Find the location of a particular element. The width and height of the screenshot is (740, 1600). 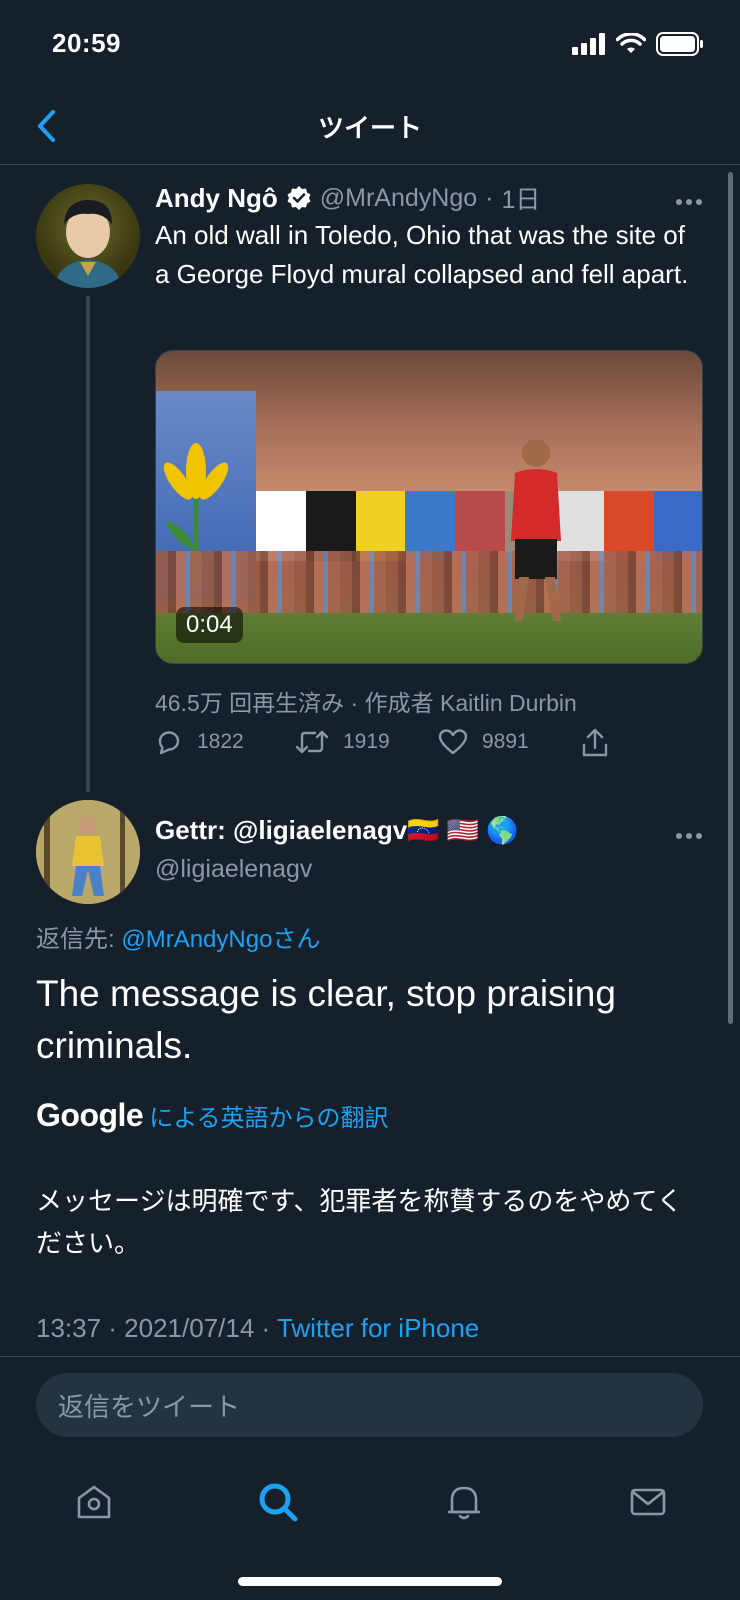

retweet-button: 1919 is located at coordinates (342, 742).